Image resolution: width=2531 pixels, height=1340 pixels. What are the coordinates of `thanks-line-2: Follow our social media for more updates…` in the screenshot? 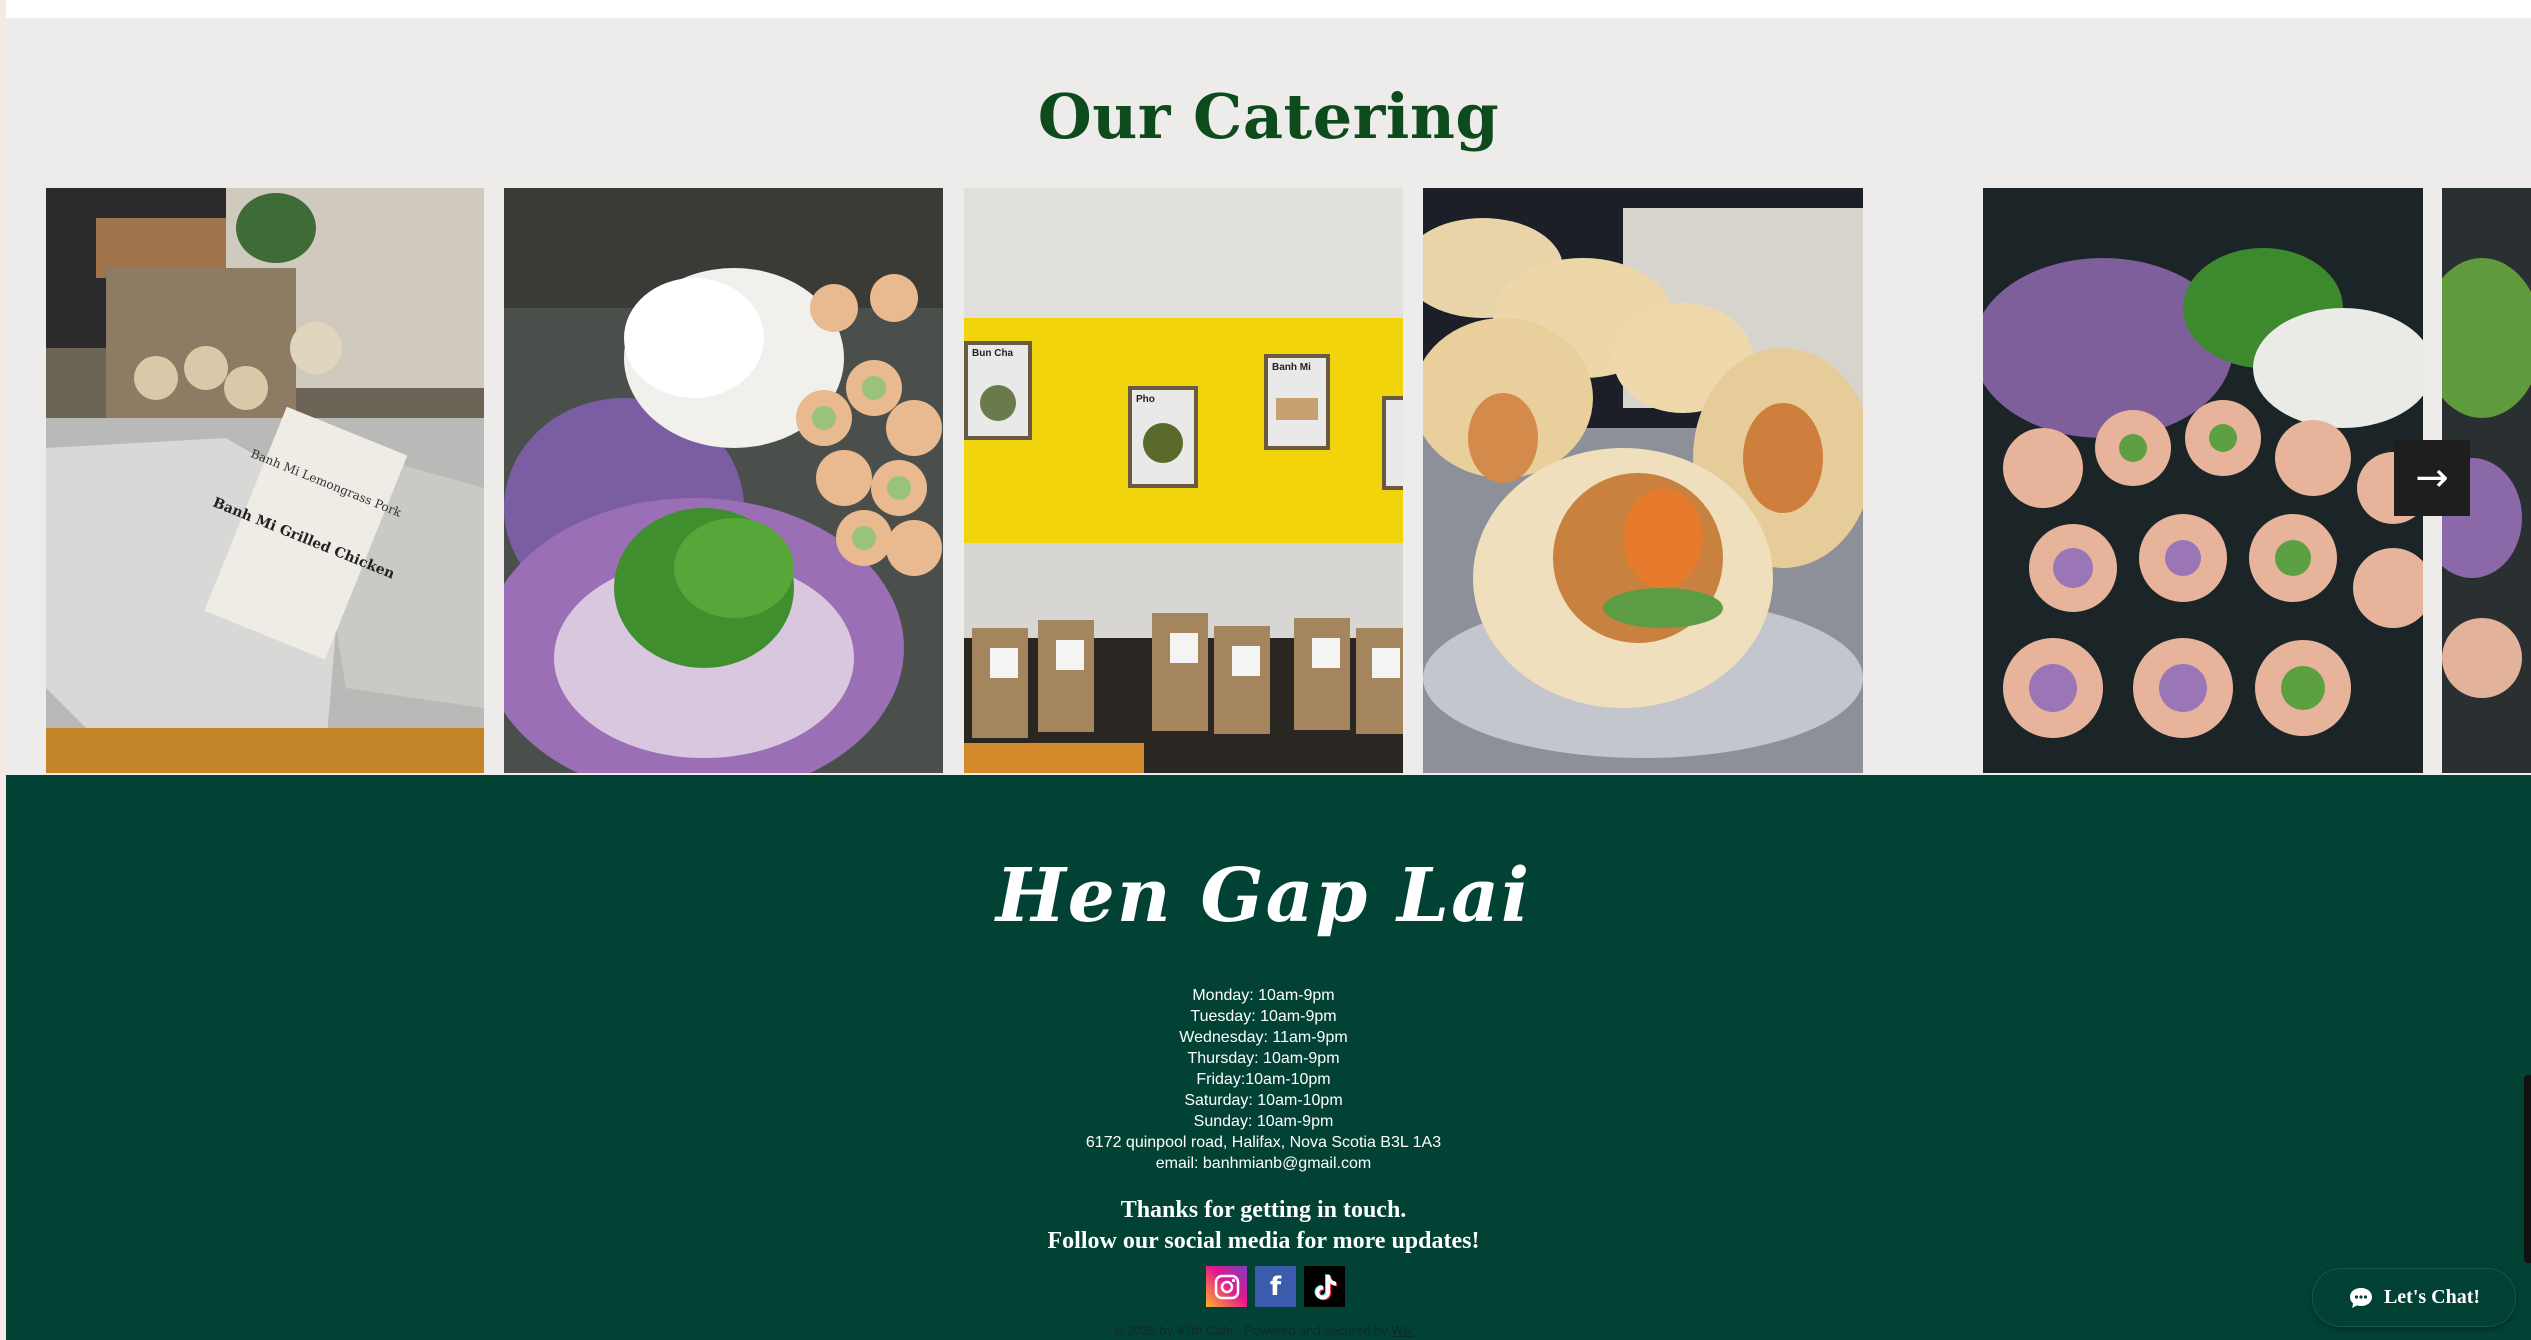 It's located at (1263, 1241).